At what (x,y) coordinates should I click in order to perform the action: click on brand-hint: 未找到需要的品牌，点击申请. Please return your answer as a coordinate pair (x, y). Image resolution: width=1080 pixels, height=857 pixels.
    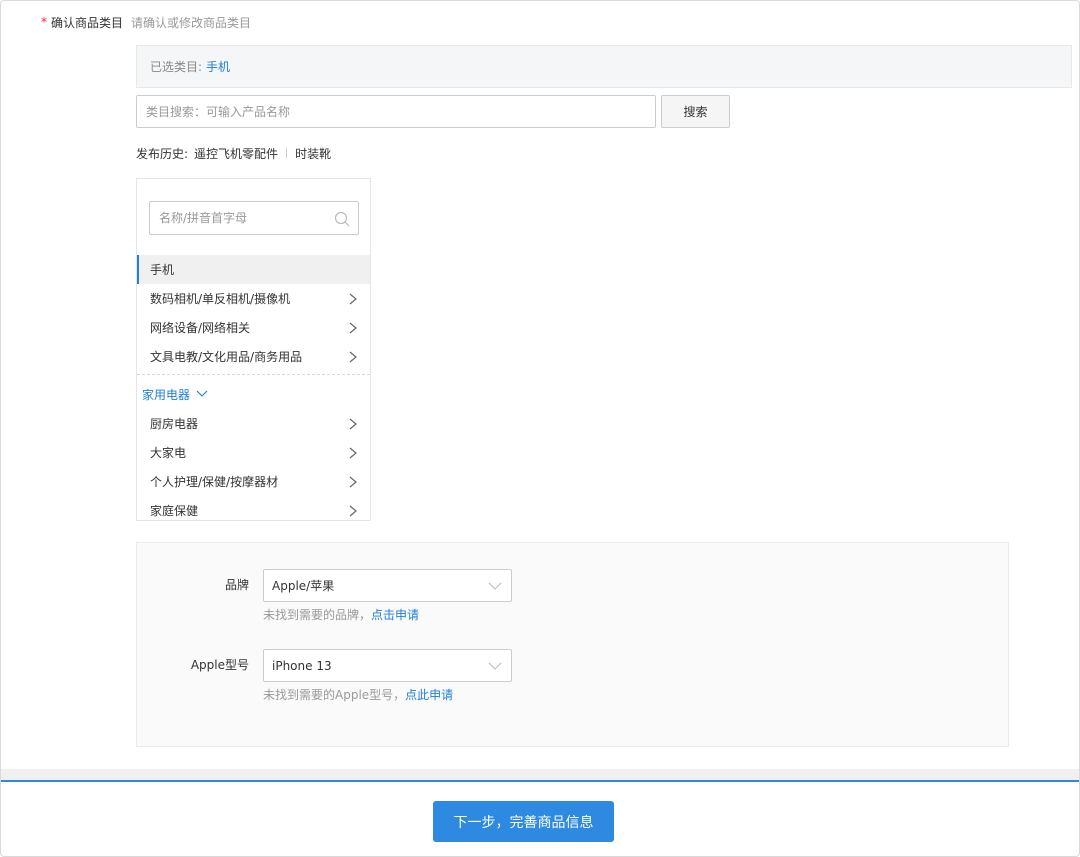
    Looking at the image, I should click on (341, 614).